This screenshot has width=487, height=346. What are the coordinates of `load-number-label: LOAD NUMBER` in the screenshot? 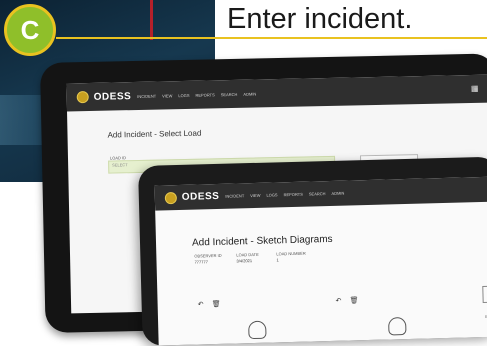 It's located at (291, 253).